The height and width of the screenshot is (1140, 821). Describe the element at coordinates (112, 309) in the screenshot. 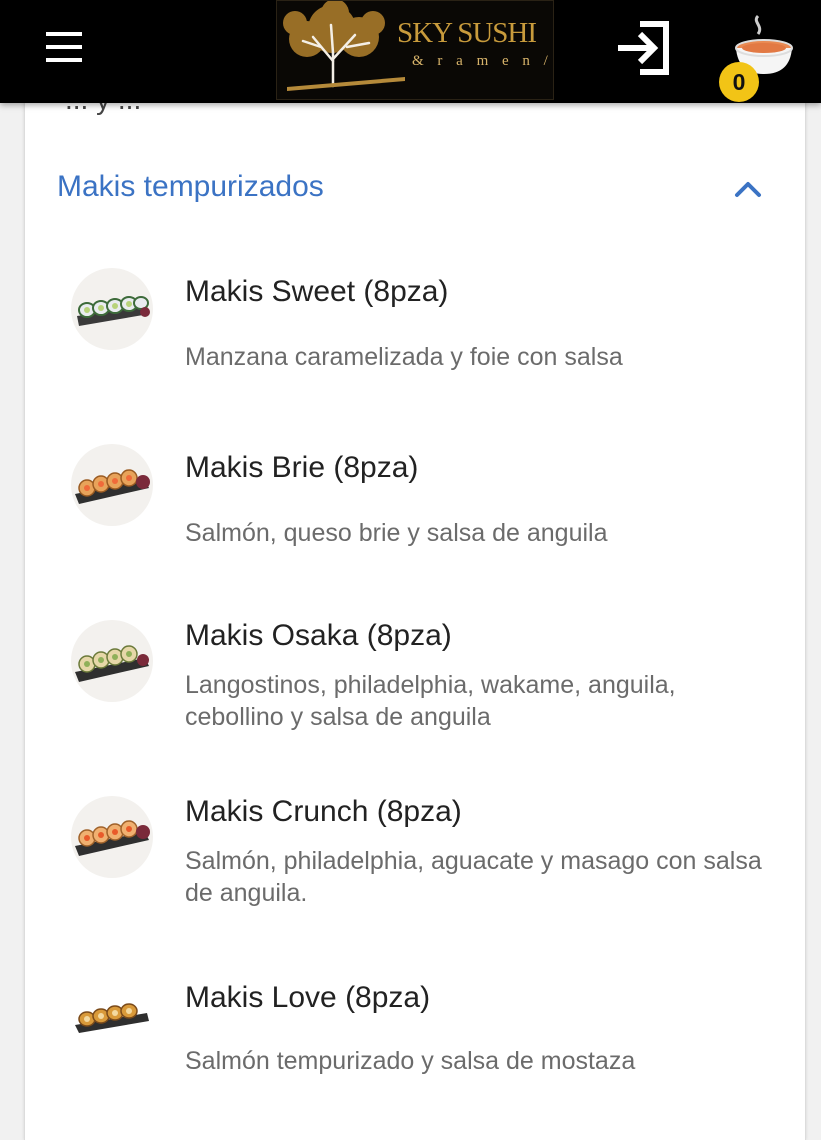

I see `maki-sweet-photo` at that location.